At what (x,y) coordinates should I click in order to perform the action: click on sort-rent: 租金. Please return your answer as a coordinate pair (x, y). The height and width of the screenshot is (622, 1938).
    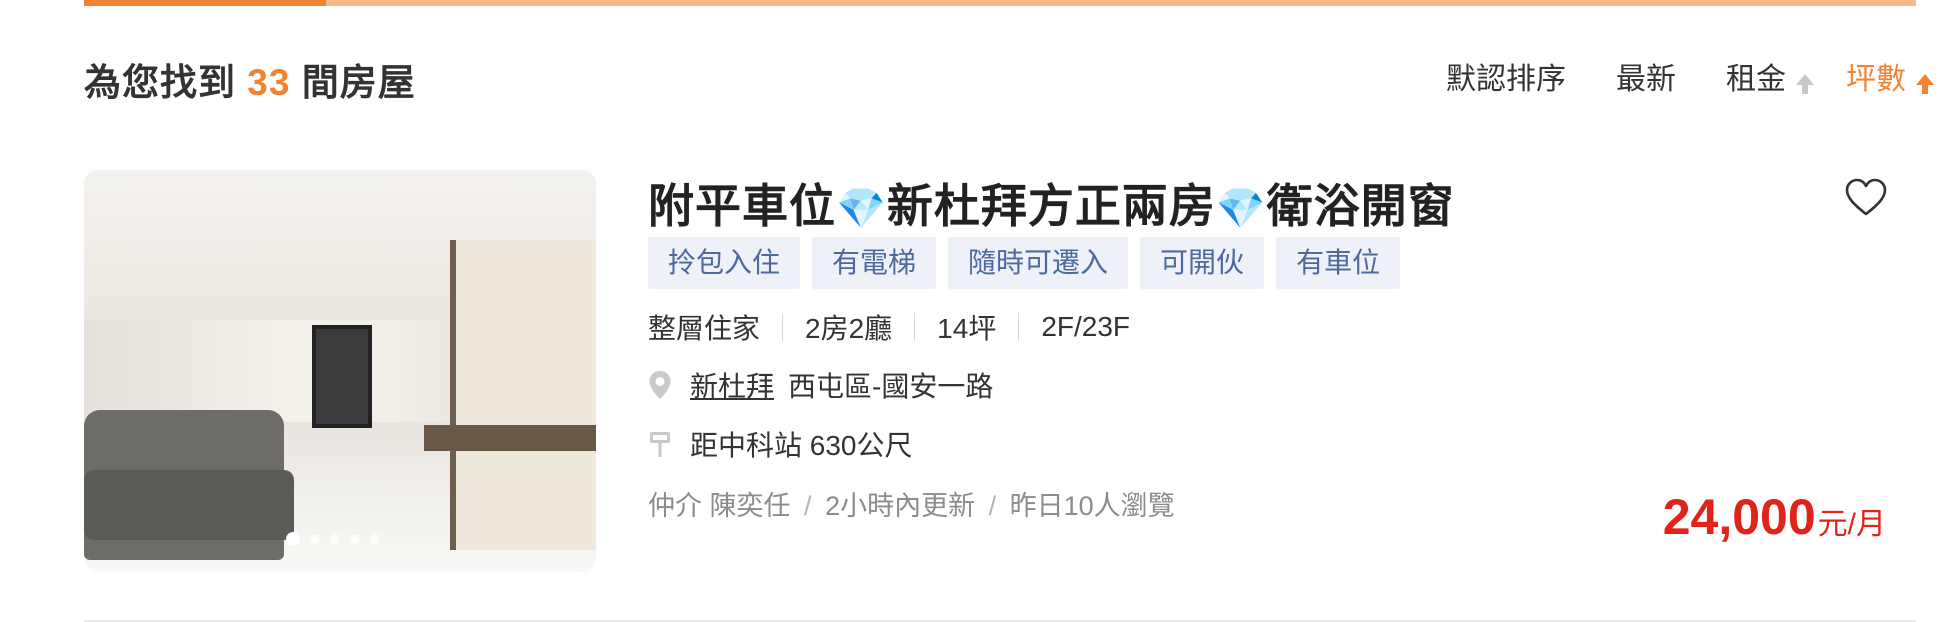
    Looking at the image, I should click on (1770, 76).